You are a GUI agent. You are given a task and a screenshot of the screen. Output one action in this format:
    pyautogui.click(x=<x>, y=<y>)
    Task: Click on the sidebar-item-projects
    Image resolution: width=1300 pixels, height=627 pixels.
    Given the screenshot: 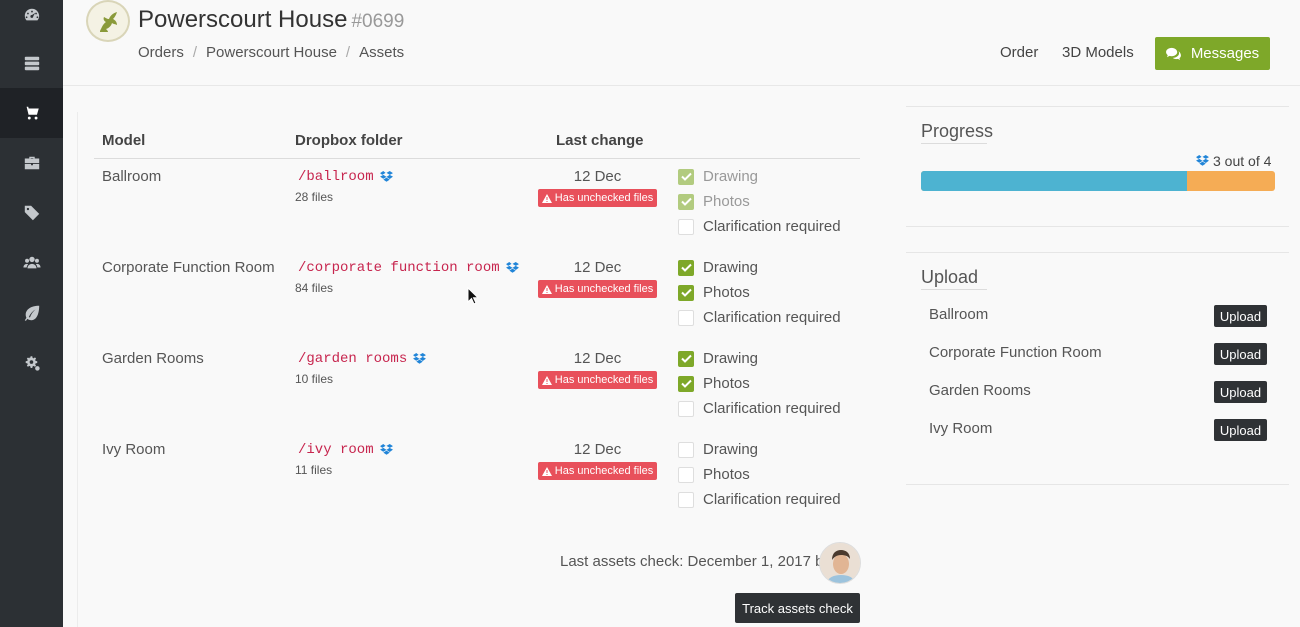 What is the action you would take?
    pyautogui.click(x=31, y=163)
    